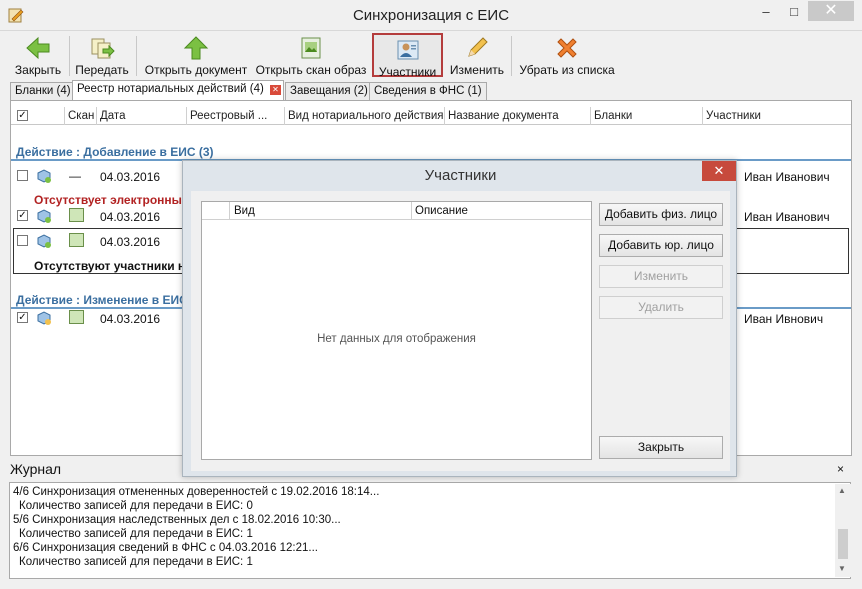 Image resolution: width=862 pixels, height=589 pixels. Describe the element at coordinates (275, 90) in the screenshot. I see `tab-close-icon: ✕` at that location.